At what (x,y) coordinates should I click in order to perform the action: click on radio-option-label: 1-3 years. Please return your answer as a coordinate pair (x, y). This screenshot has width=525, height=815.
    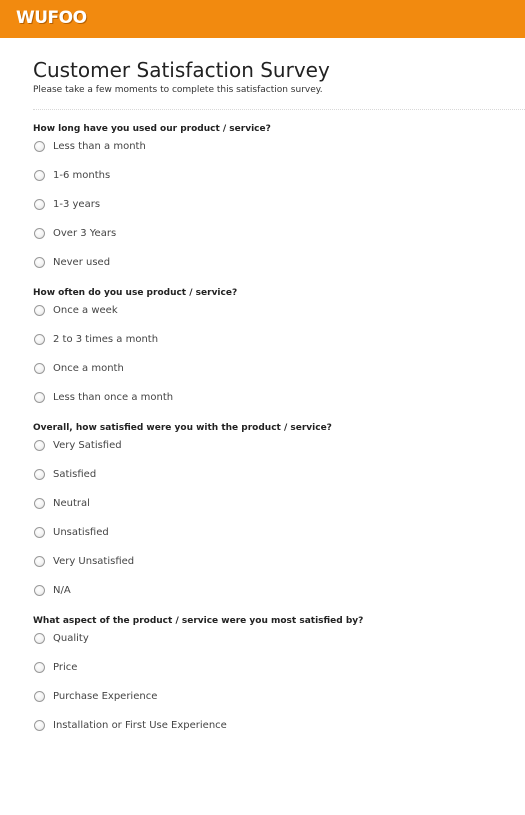
    Looking at the image, I should click on (76, 204).